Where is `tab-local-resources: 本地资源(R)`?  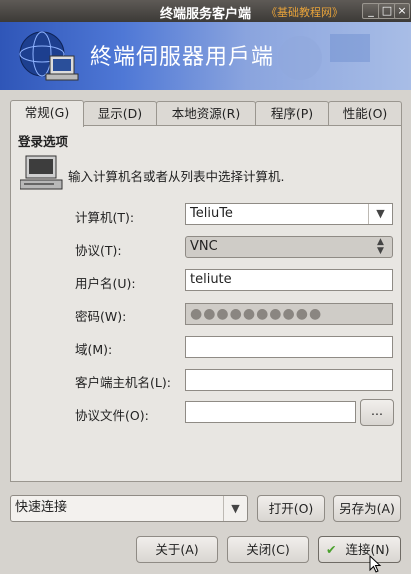 tab-local-resources: 本地资源(R) is located at coordinates (206, 113).